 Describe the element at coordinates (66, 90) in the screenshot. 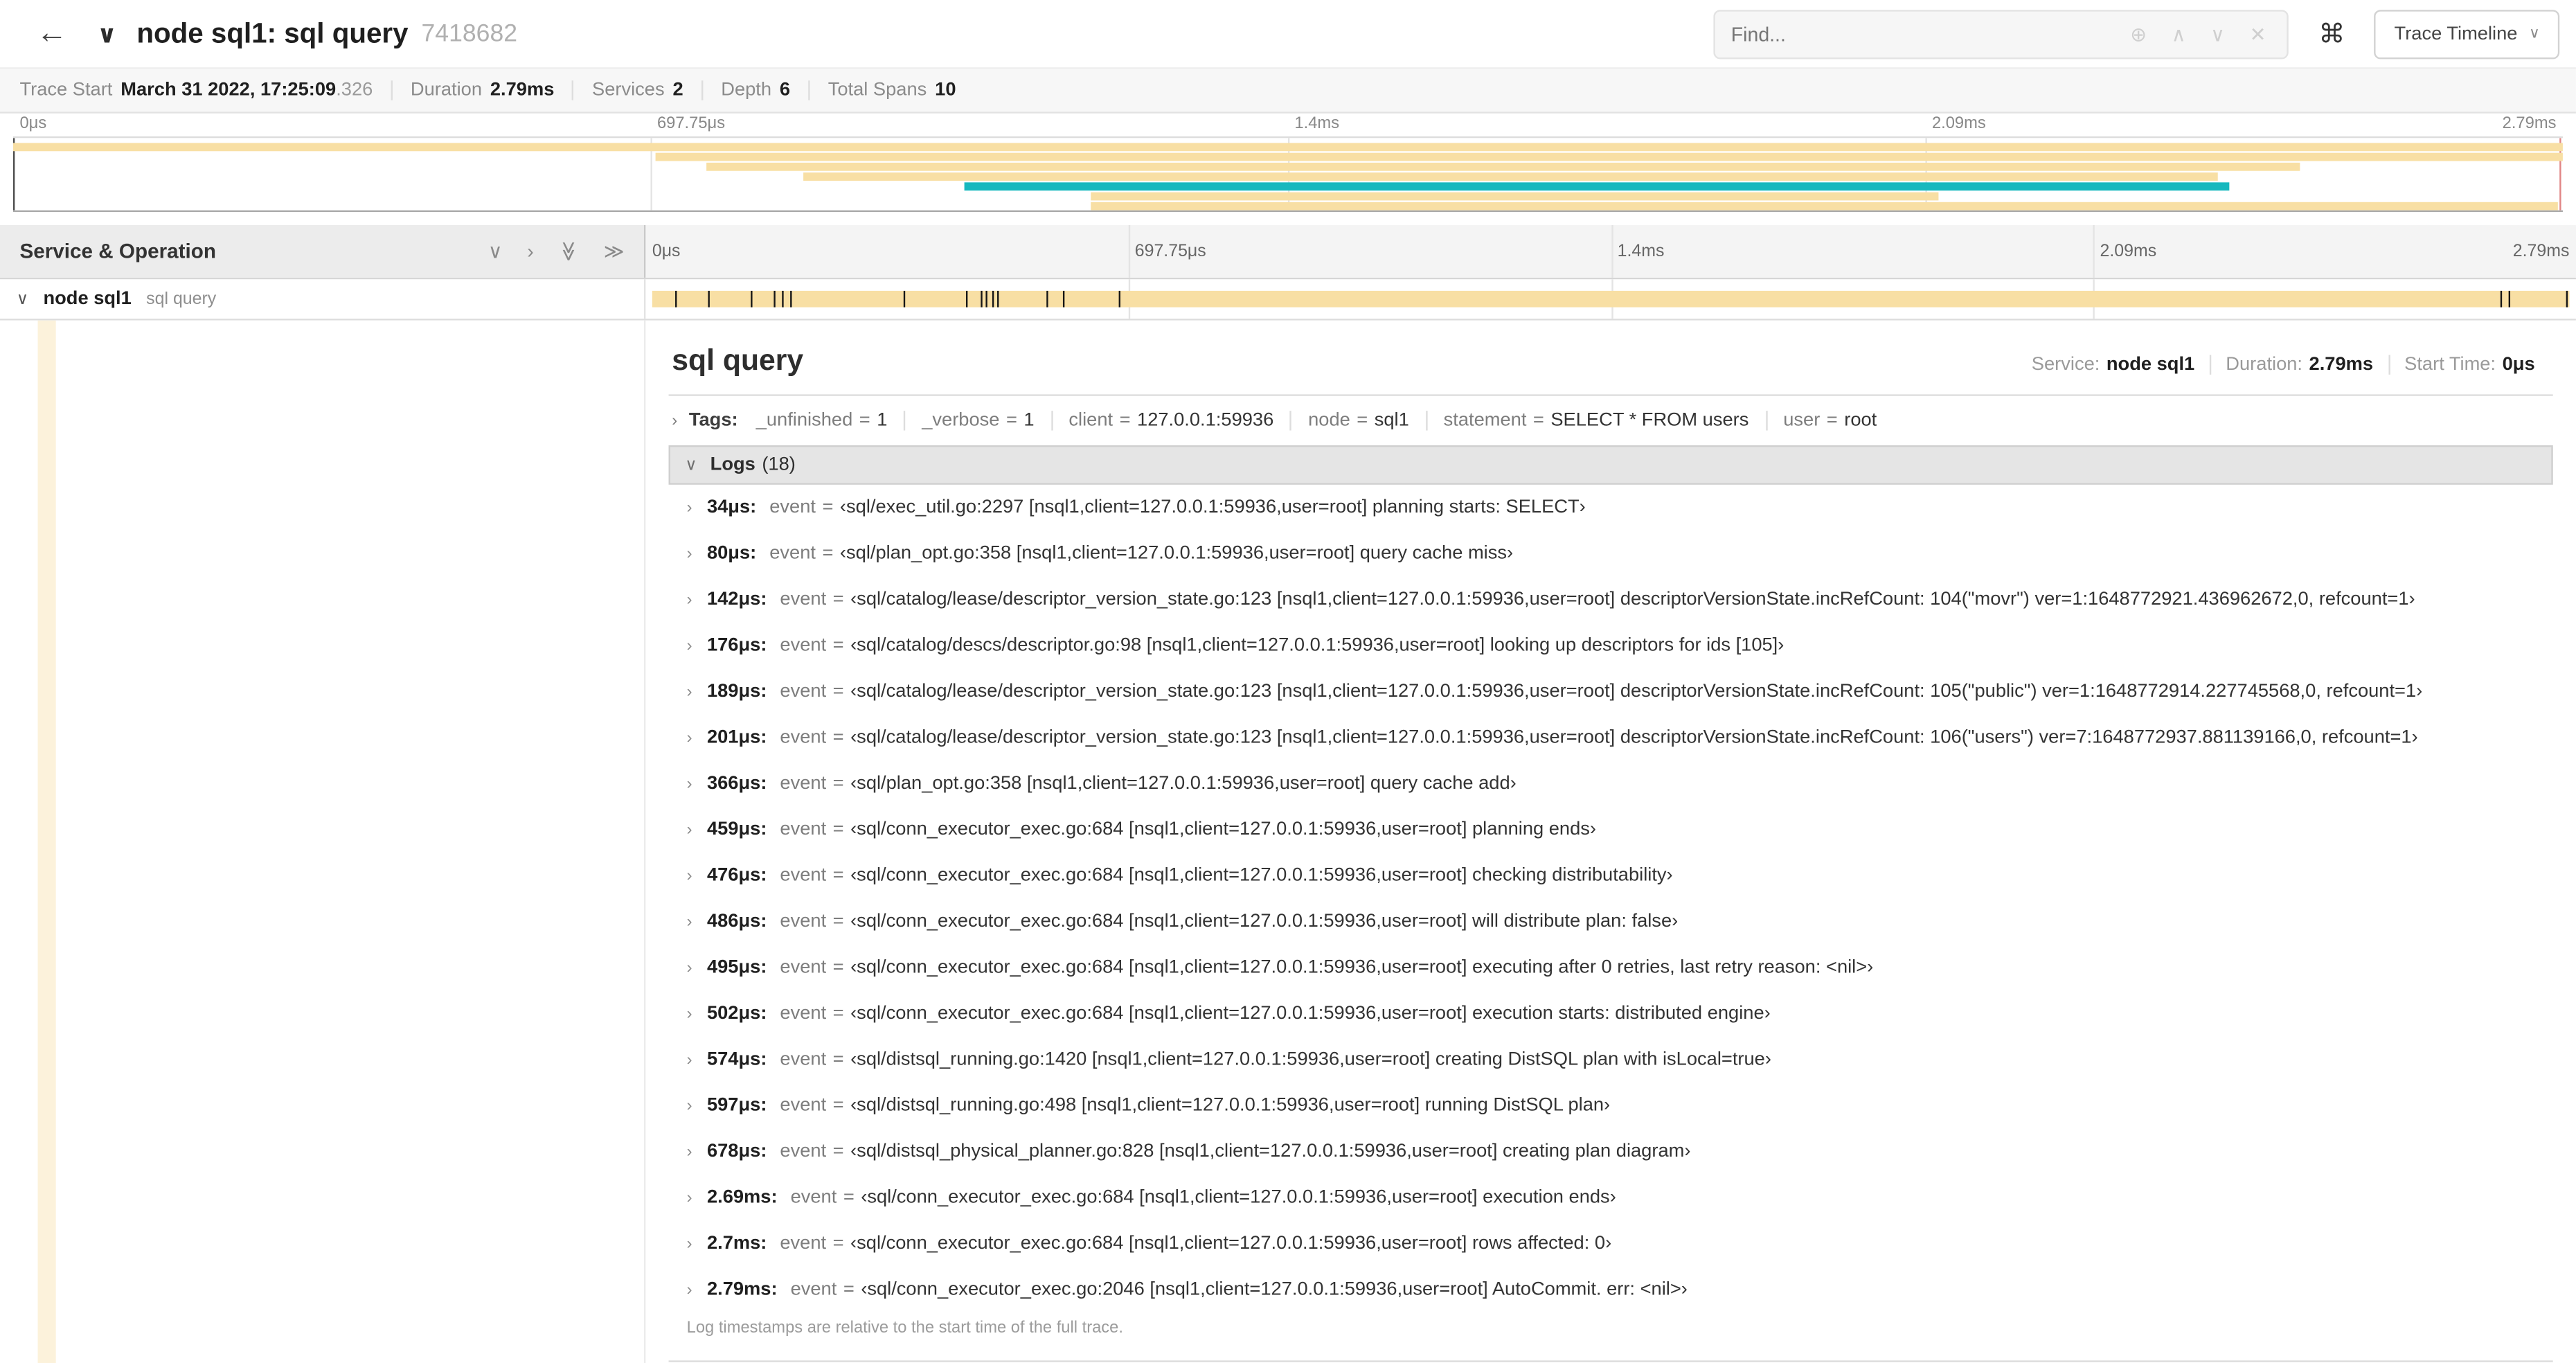

I see `summary-label: Trace Start` at that location.